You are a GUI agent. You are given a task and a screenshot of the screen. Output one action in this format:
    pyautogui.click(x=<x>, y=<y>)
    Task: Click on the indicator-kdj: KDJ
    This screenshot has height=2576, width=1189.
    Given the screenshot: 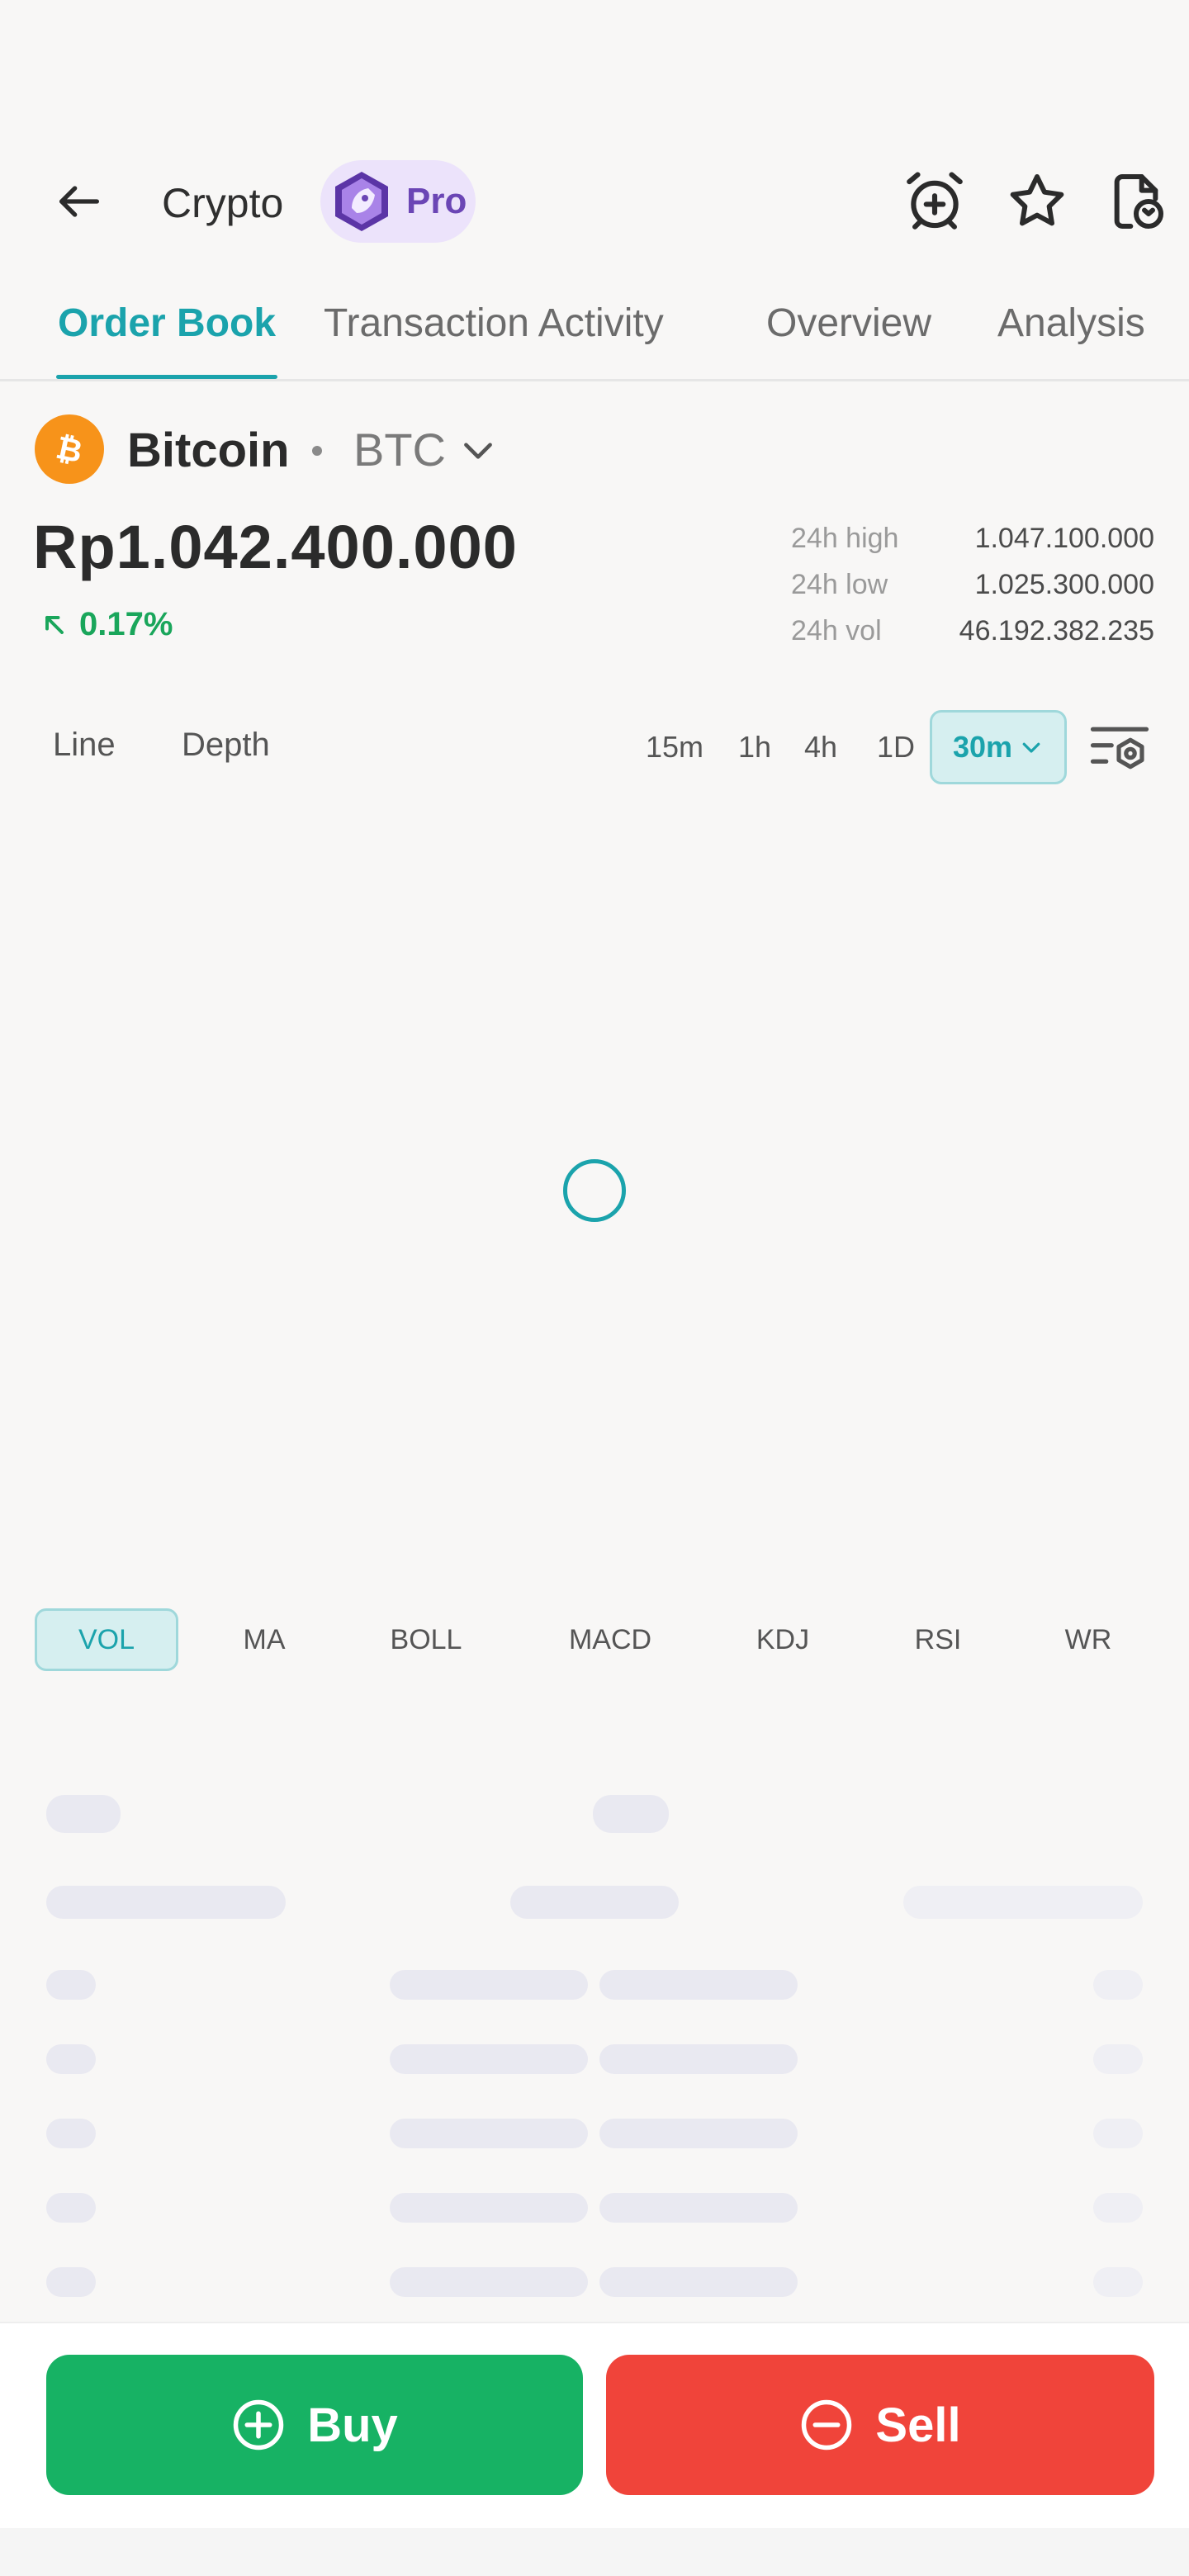 What is the action you would take?
    pyautogui.click(x=782, y=1639)
    